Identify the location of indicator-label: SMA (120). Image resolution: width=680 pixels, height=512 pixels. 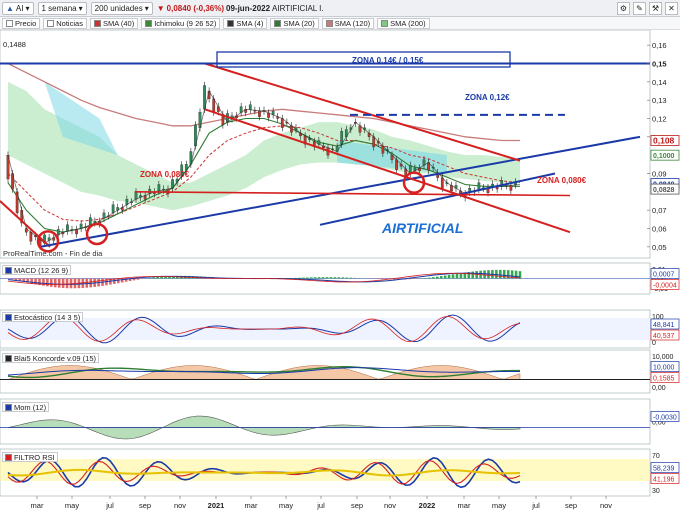
(352, 23).